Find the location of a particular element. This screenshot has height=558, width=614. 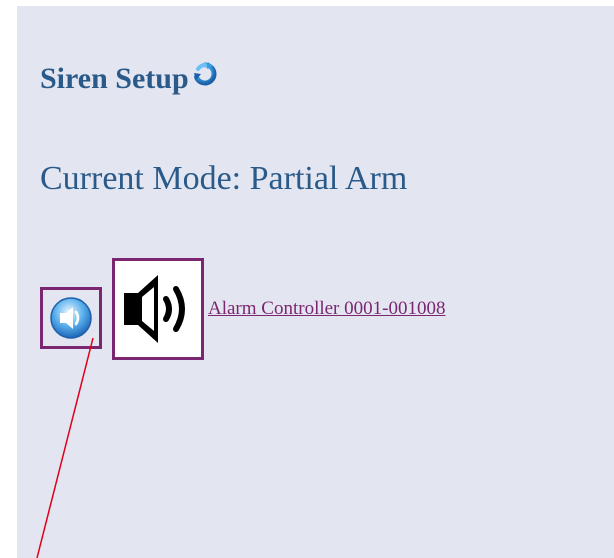

siren-row: Alarm Controller 0001-001008 is located at coordinates (242, 309).